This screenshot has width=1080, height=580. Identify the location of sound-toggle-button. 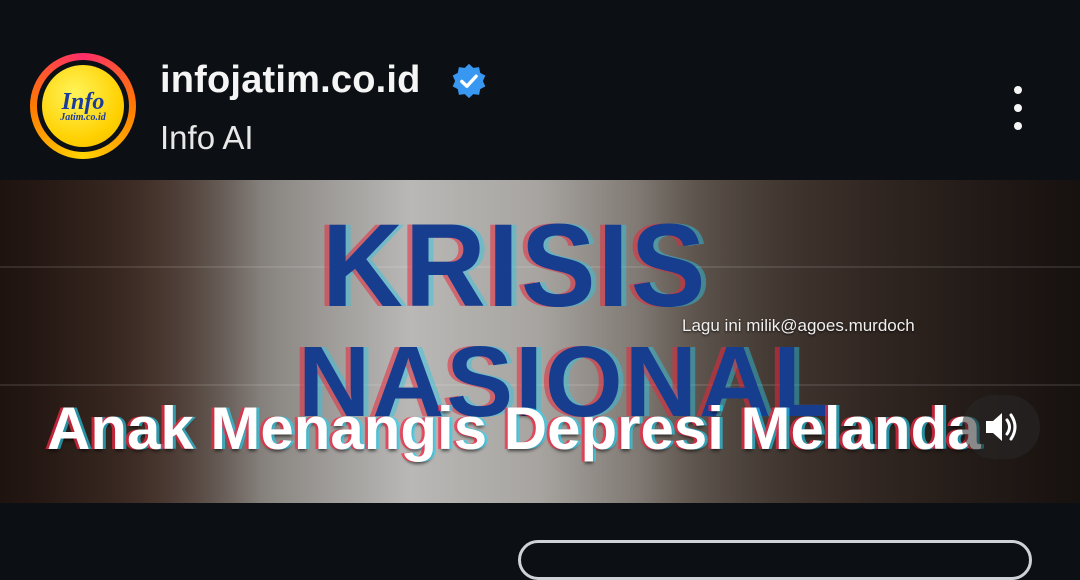
(1001, 427).